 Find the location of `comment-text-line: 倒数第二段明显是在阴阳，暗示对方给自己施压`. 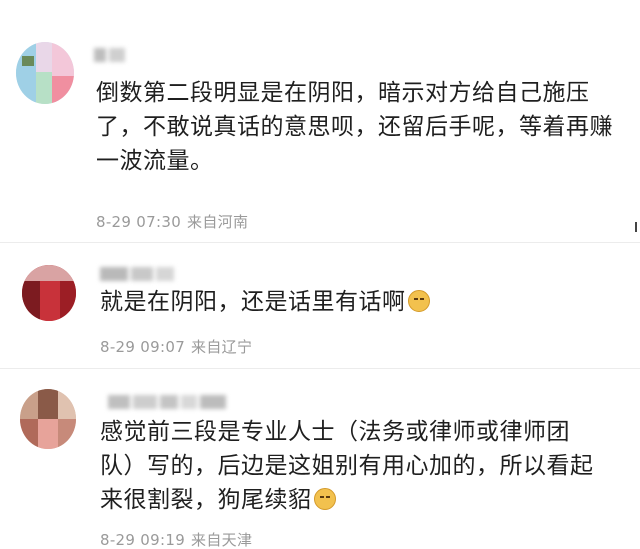

comment-text-line: 倒数第二段明显是在阴阳，暗示对方给自己施压 is located at coordinates (343, 93).